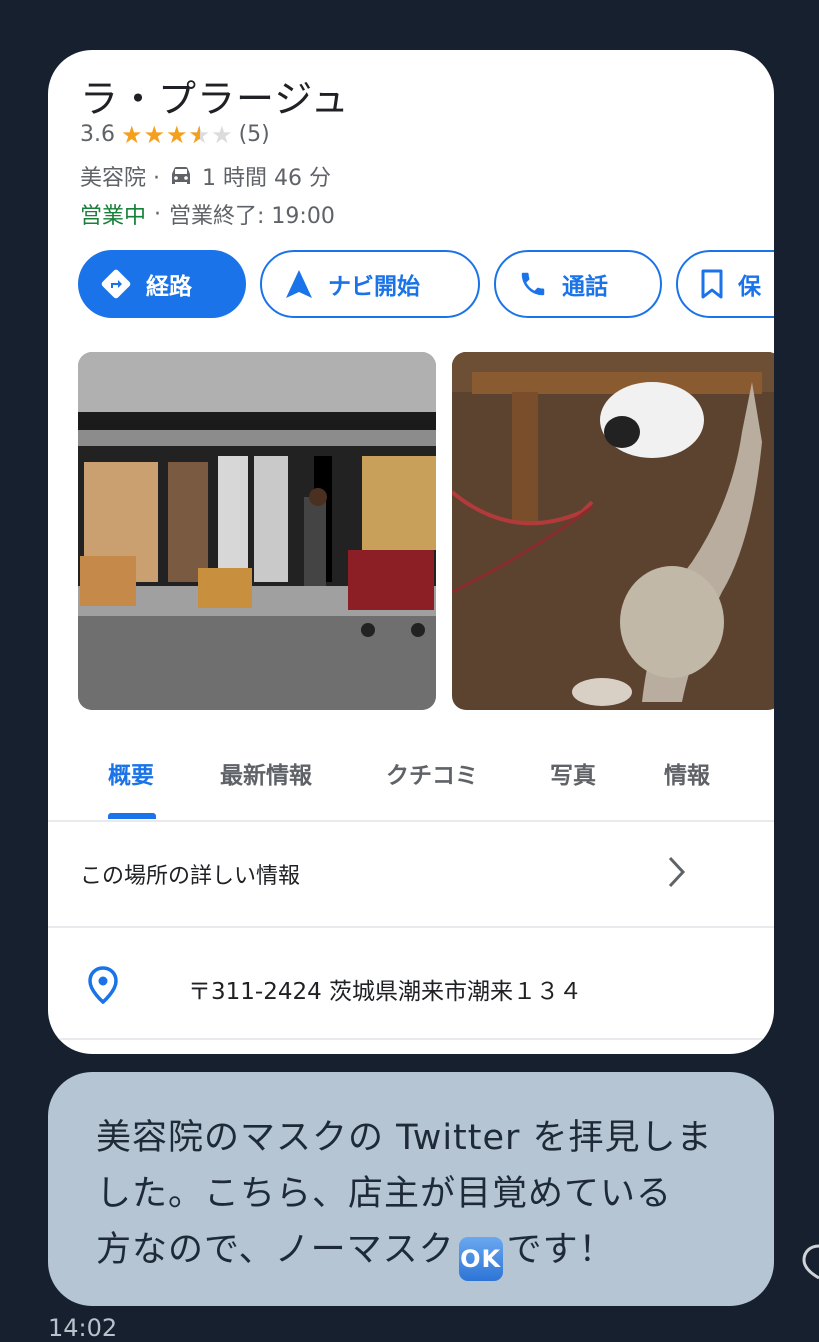  Describe the element at coordinates (254, 134) in the screenshot. I see `review-count: (5)` at that location.